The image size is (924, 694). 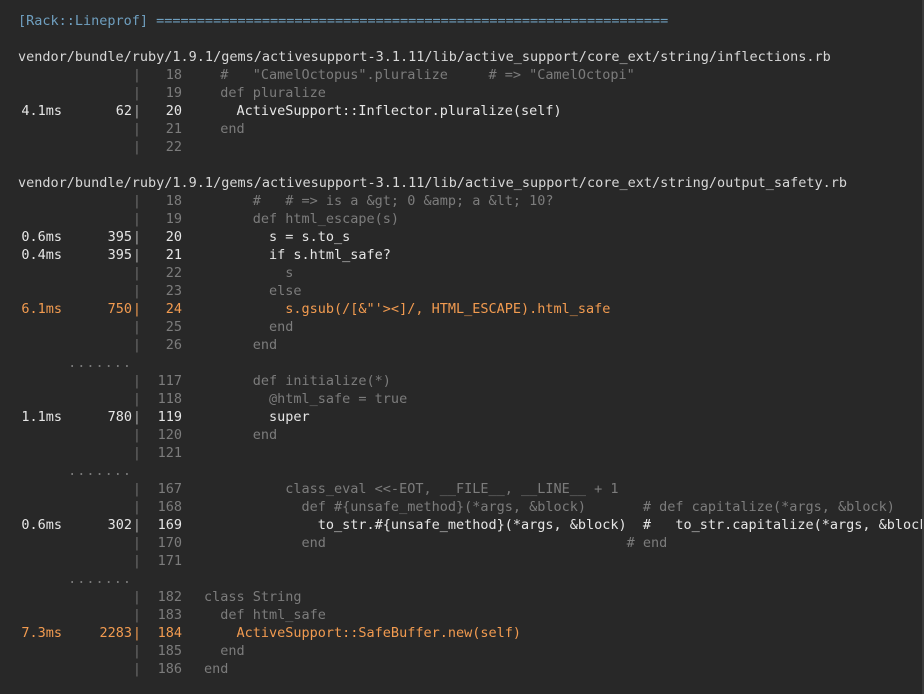 What do you see at coordinates (173, 345) in the screenshot?
I see `line-number: 26` at bounding box center [173, 345].